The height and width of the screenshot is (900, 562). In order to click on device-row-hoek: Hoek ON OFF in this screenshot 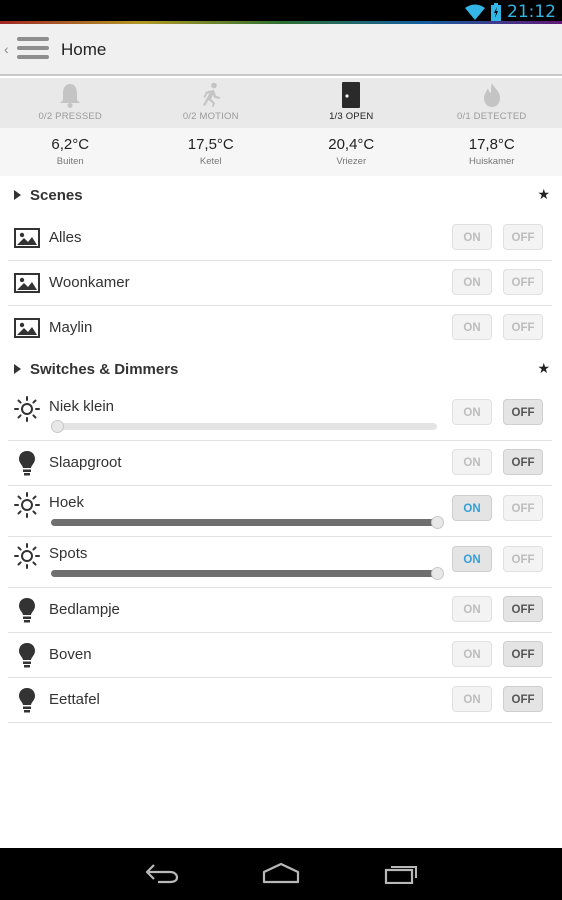, I will do `click(280, 511)`.